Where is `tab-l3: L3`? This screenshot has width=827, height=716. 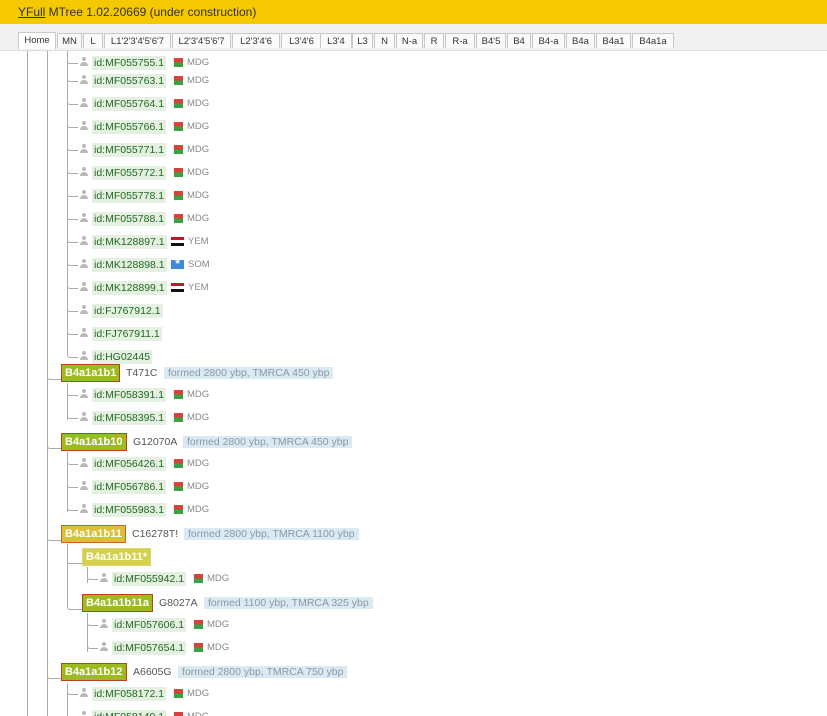 tab-l3: L3 is located at coordinates (362, 40).